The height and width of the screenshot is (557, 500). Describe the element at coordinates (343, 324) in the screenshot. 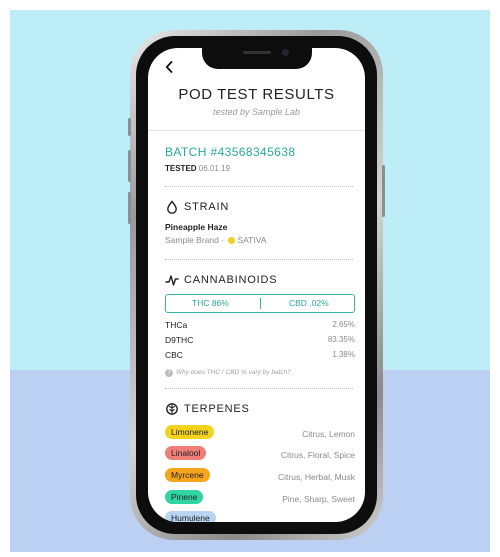

I see `cannabinoid-value: 2.65%` at that location.